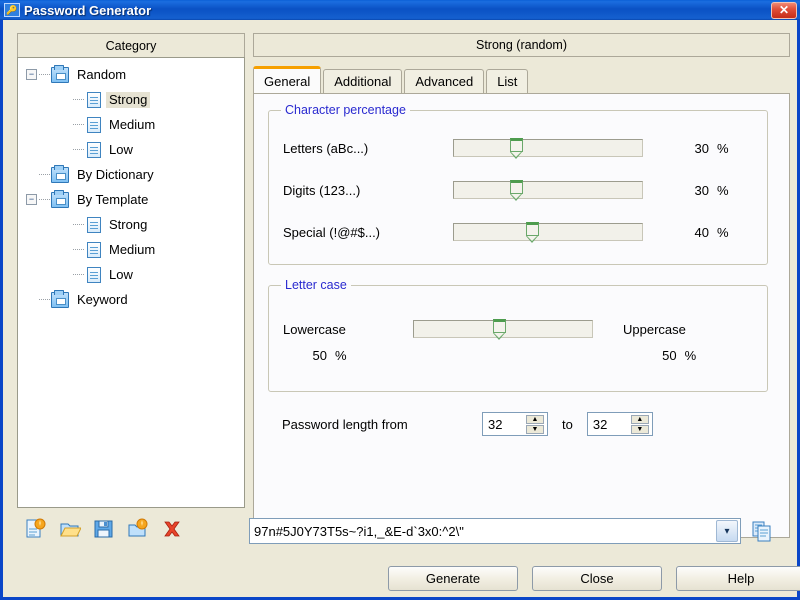  Describe the element at coordinates (102, 74) in the screenshot. I see `tree-item-label: Random` at that location.